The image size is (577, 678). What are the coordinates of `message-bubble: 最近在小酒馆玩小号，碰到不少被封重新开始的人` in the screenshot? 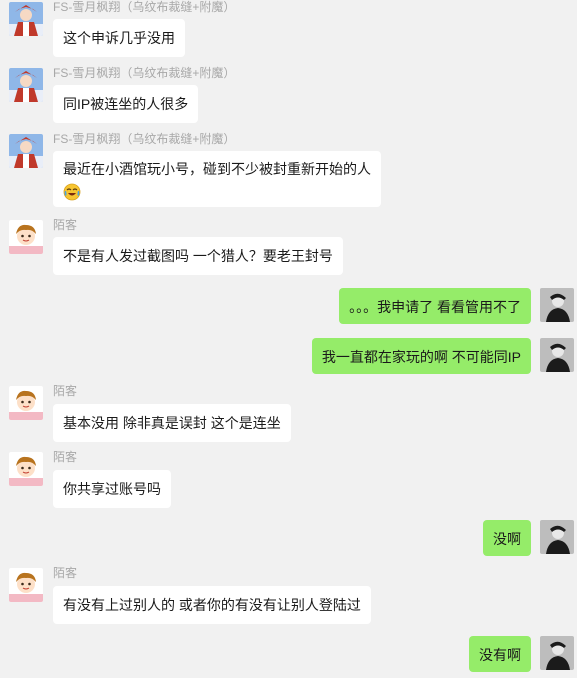 It's located at (217, 179).